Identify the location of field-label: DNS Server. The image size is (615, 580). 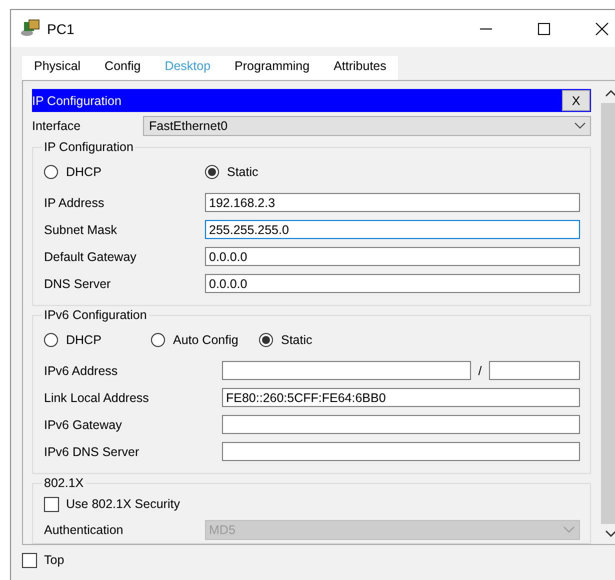
(78, 283).